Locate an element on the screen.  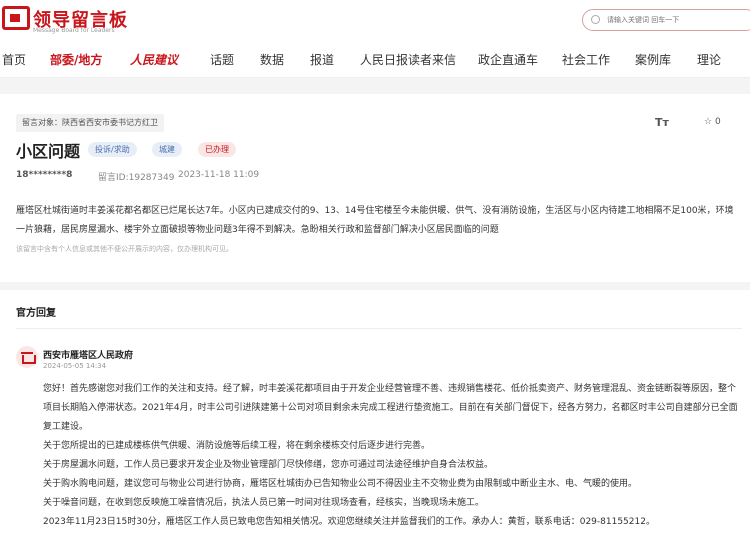
nav-item-topics: 话题 is located at coordinates (222, 59).